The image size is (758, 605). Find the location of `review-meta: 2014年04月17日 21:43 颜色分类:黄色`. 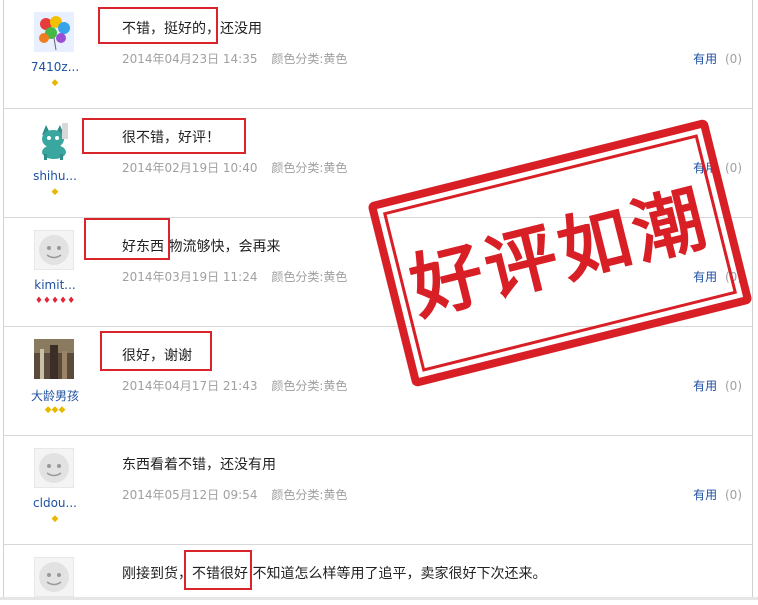

review-meta: 2014年04月17日 21:43 颜色分类:黄色 is located at coordinates (239, 385).